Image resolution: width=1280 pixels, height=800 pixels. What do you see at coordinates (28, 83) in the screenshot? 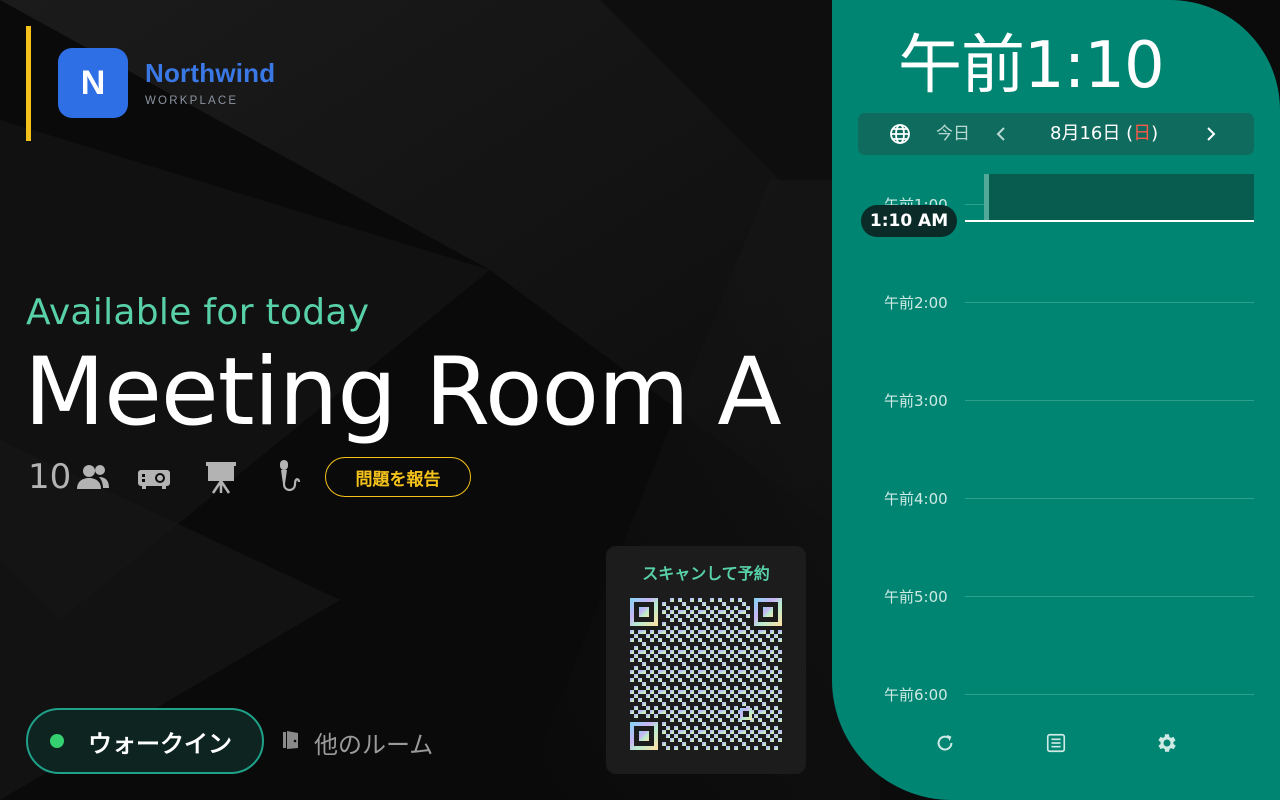
I see `brand-accent-bar` at bounding box center [28, 83].